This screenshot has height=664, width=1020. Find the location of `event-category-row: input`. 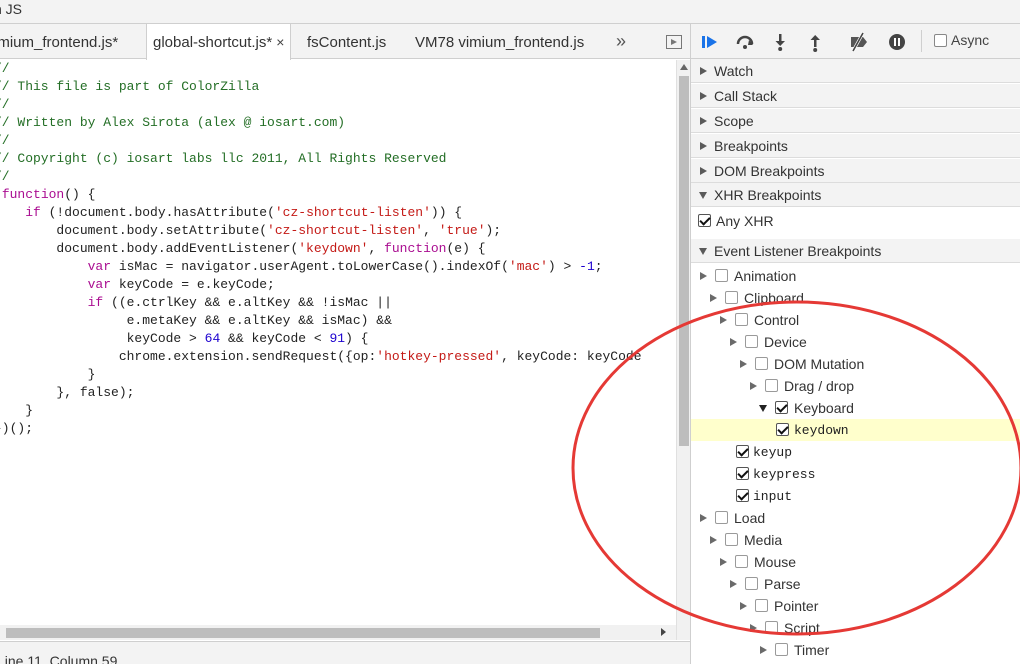

event-category-row: input is located at coordinates (855, 496).